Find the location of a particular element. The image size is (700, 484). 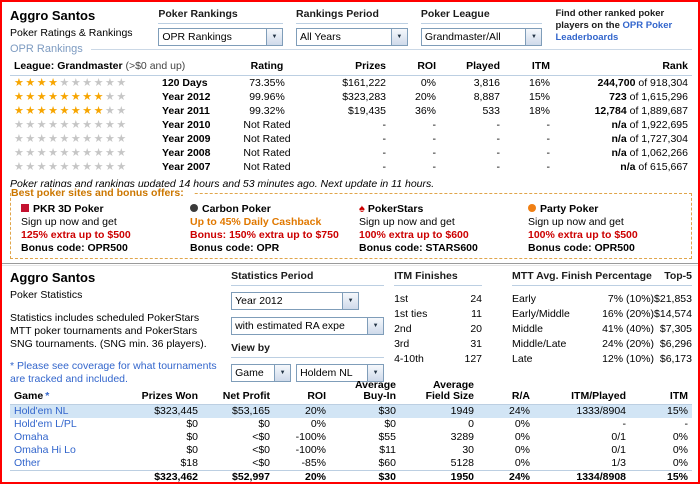

game-link: Omaha Hi Lo is located at coordinates (45, 450).